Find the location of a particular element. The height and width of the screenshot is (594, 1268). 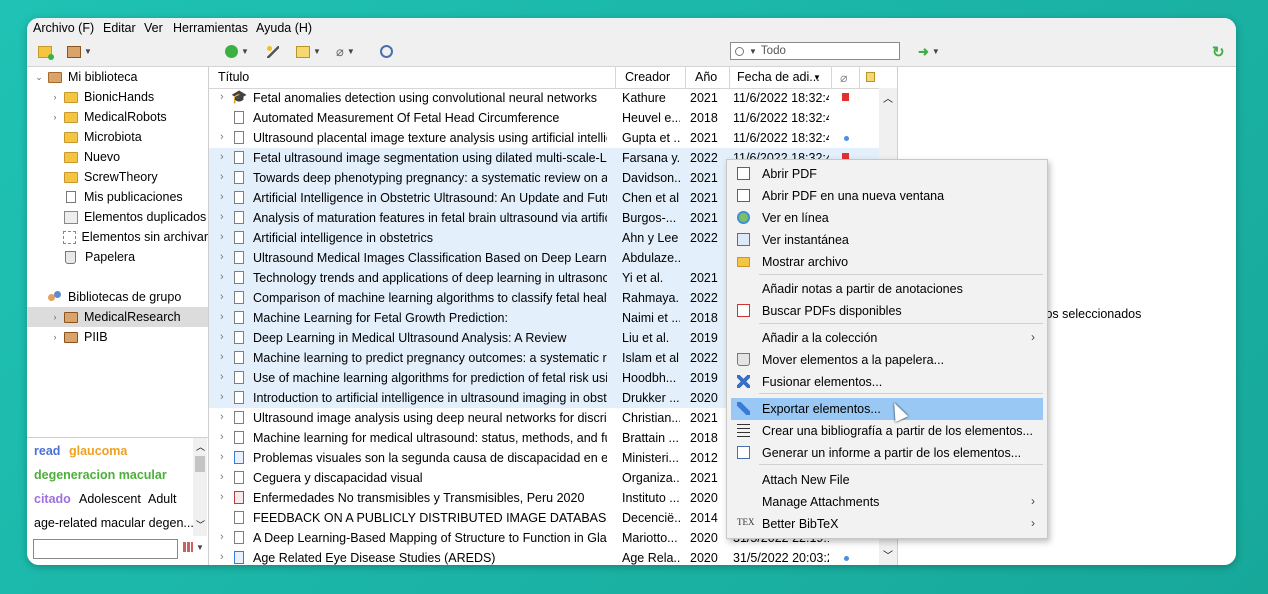

tag-adult: Adult is located at coordinates (162, 499).